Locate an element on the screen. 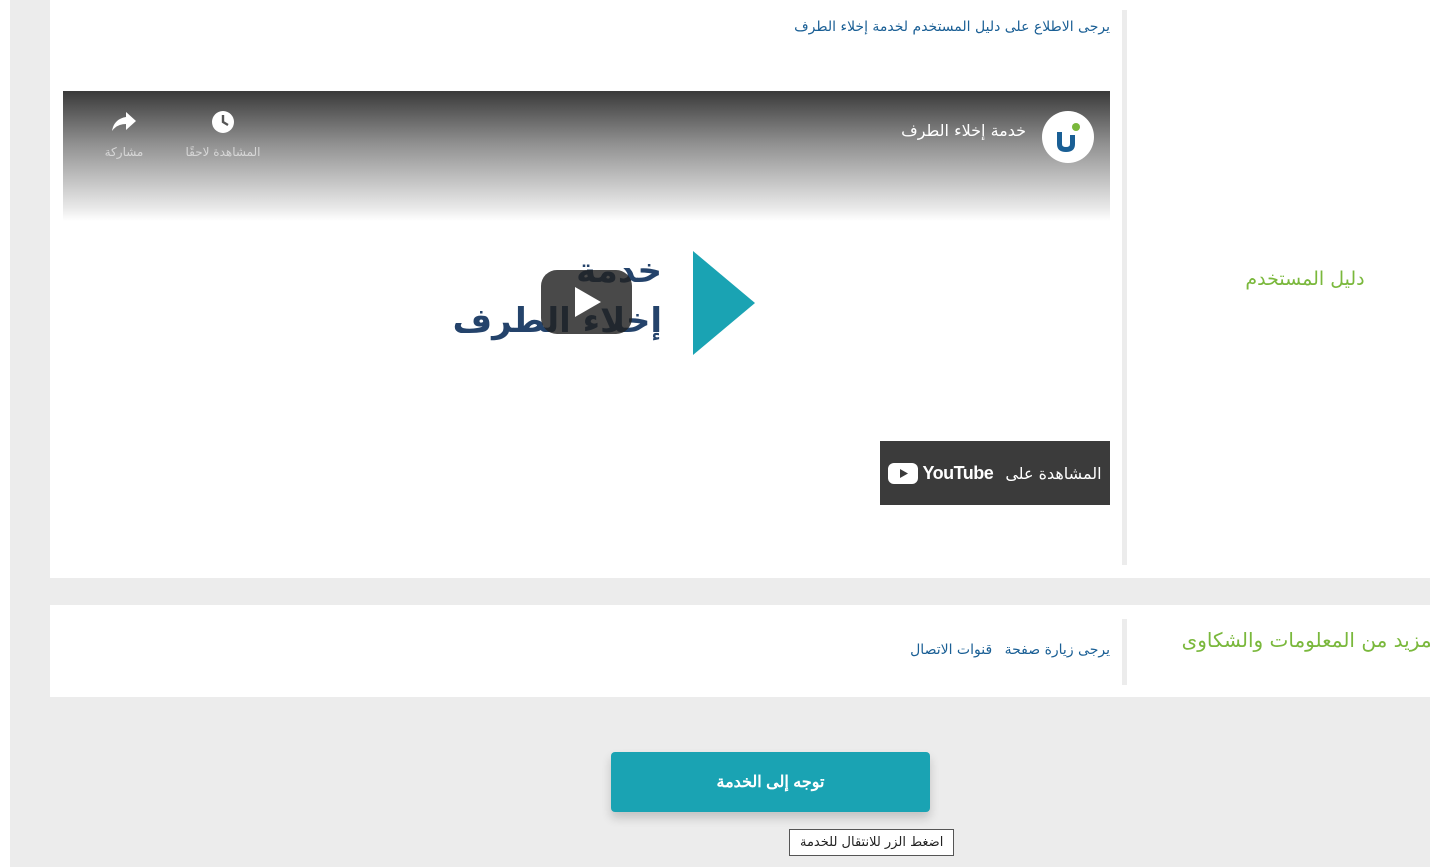 The height and width of the screenshot is (867, 1430). play-icon is located at coordinates (587, 302).